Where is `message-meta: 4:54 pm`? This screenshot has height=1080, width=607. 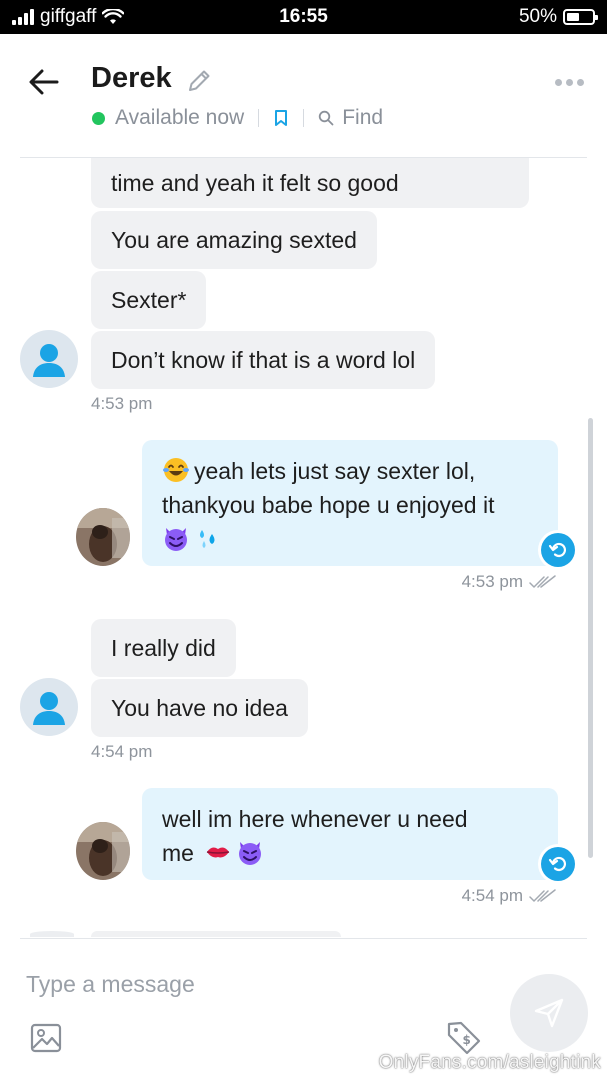
message-meta: 4:54 pm is located at coordinates (509, 896).